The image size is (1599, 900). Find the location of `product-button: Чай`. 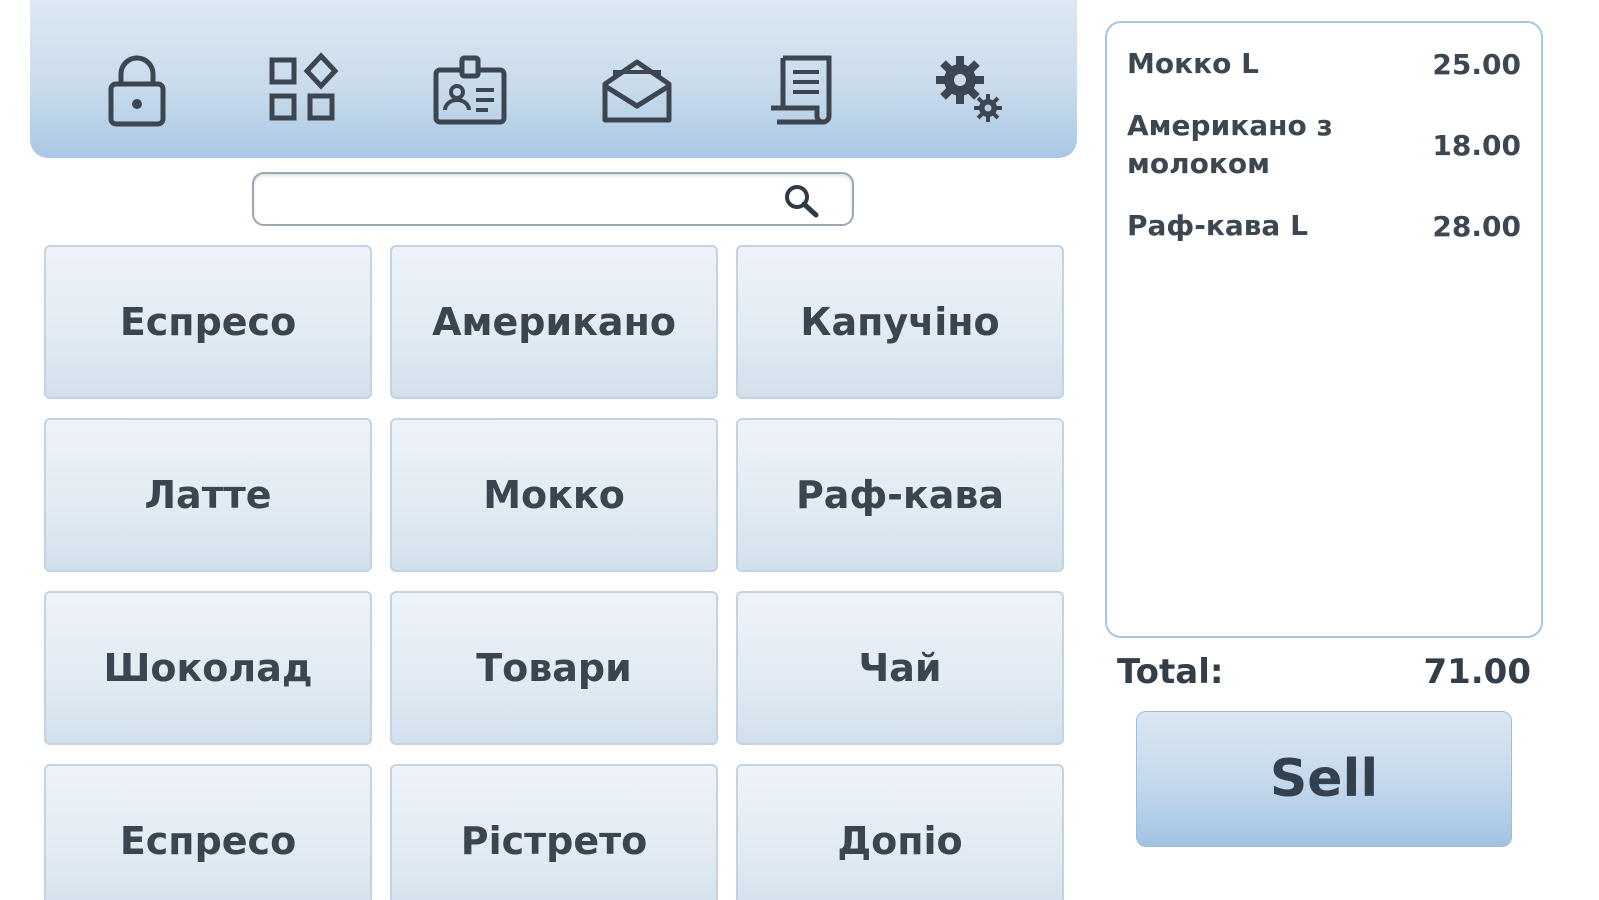

product-button: Чай is located at coordinates (900, 668).